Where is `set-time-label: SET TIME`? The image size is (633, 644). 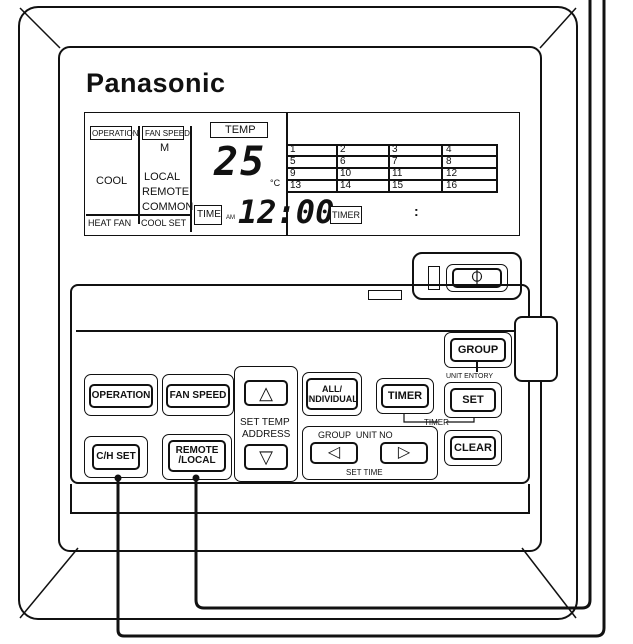
set-time-label: SET TIME is located at coordinates (364, 472).